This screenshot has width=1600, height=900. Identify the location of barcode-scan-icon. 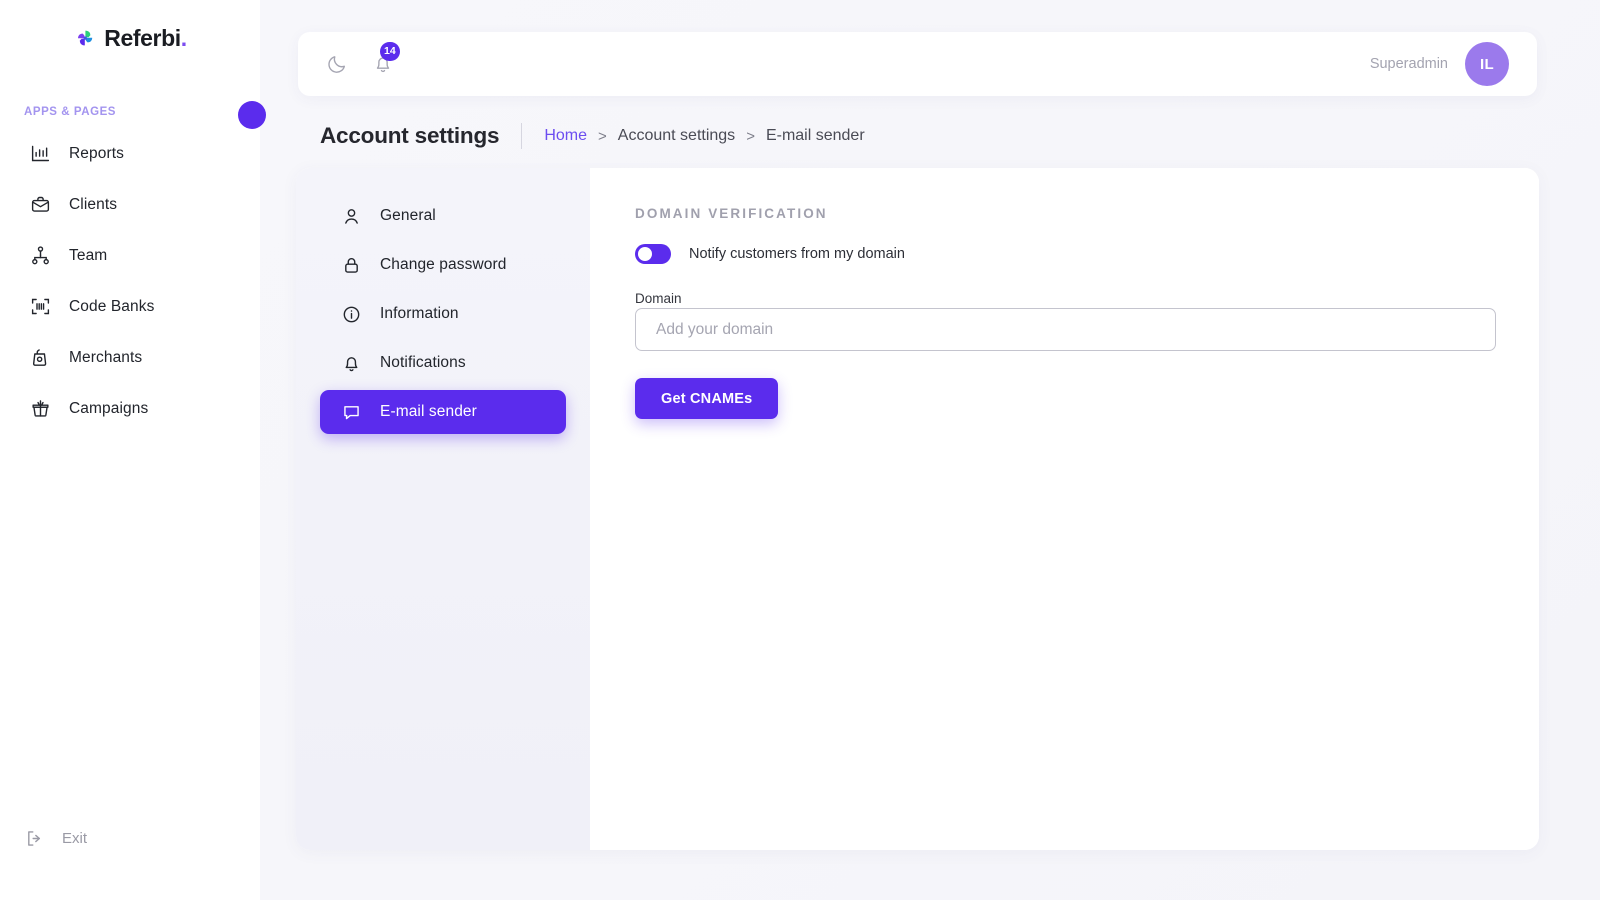
(40, 306).